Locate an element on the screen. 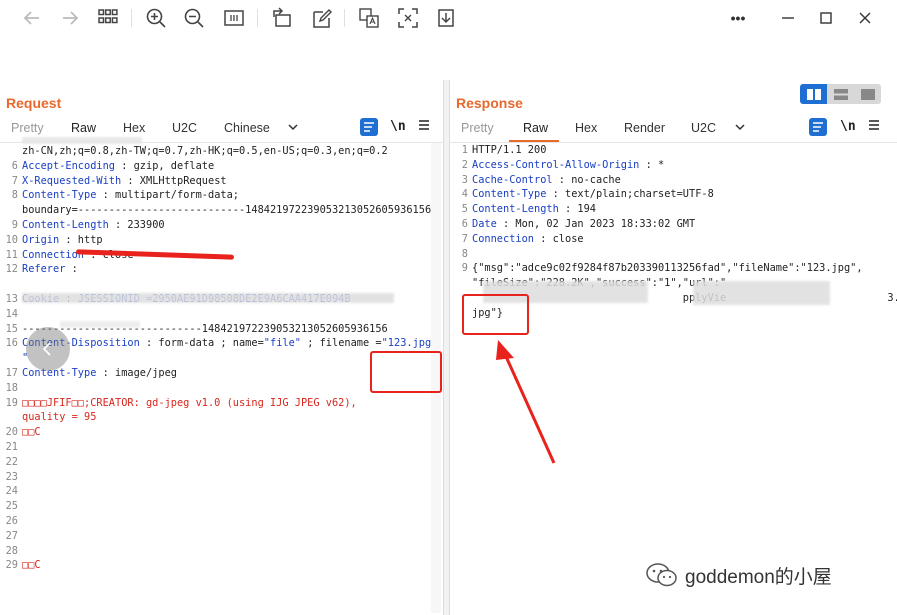  line-number: 29 is located at coordinates (11, 565).